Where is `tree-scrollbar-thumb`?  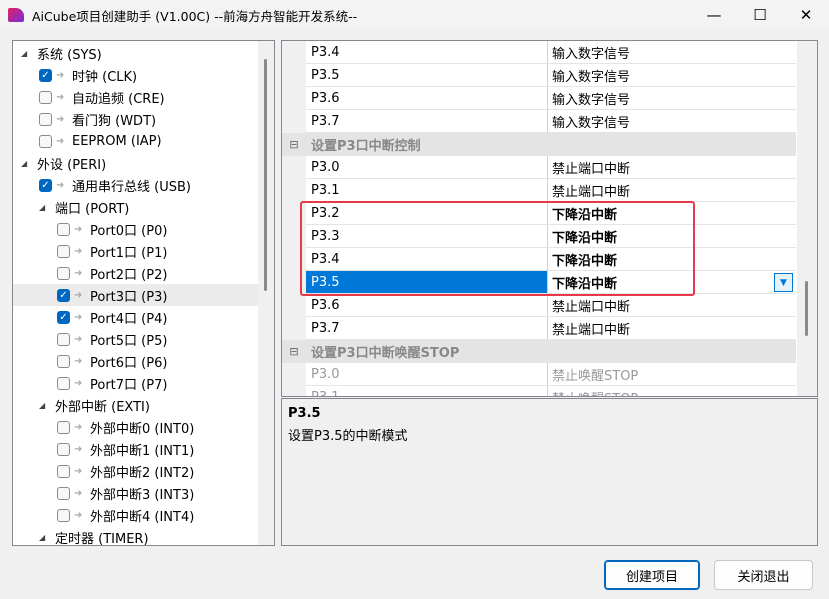 tree-scrollbar-thumb is located at coordinates (265, 175).